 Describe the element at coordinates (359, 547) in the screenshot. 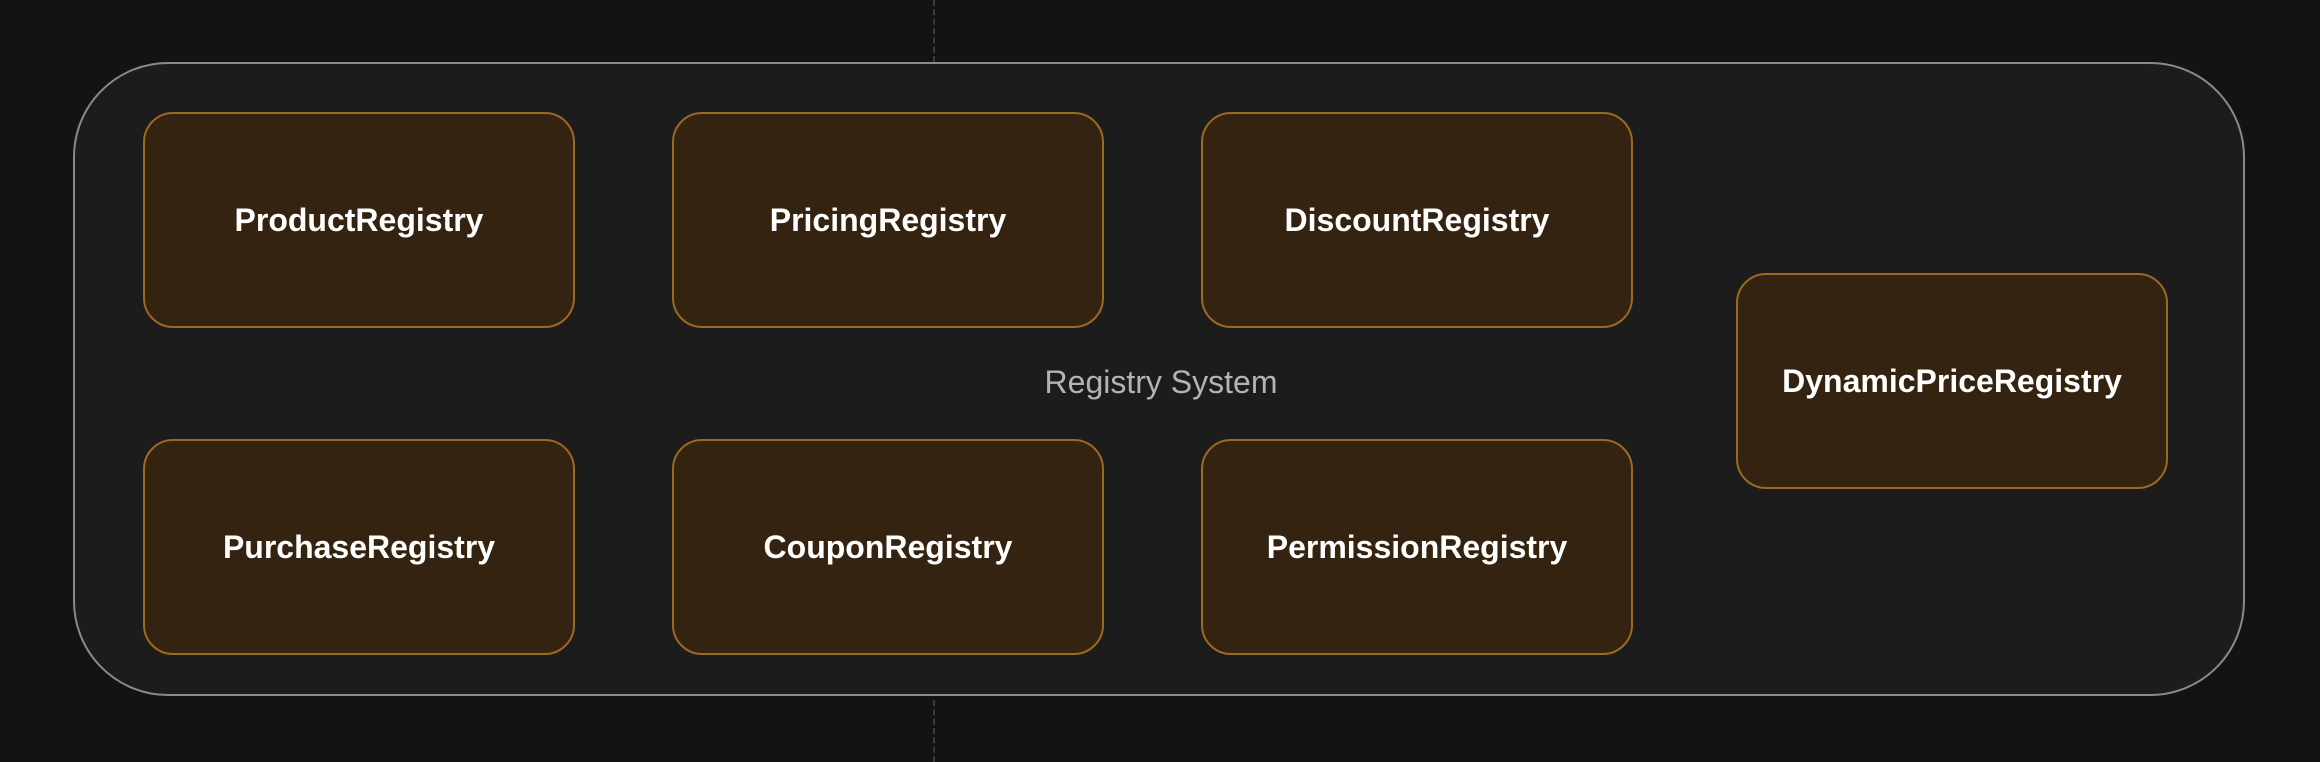

I see `node-purchase-registry: PurchaseRegistry` at that location.